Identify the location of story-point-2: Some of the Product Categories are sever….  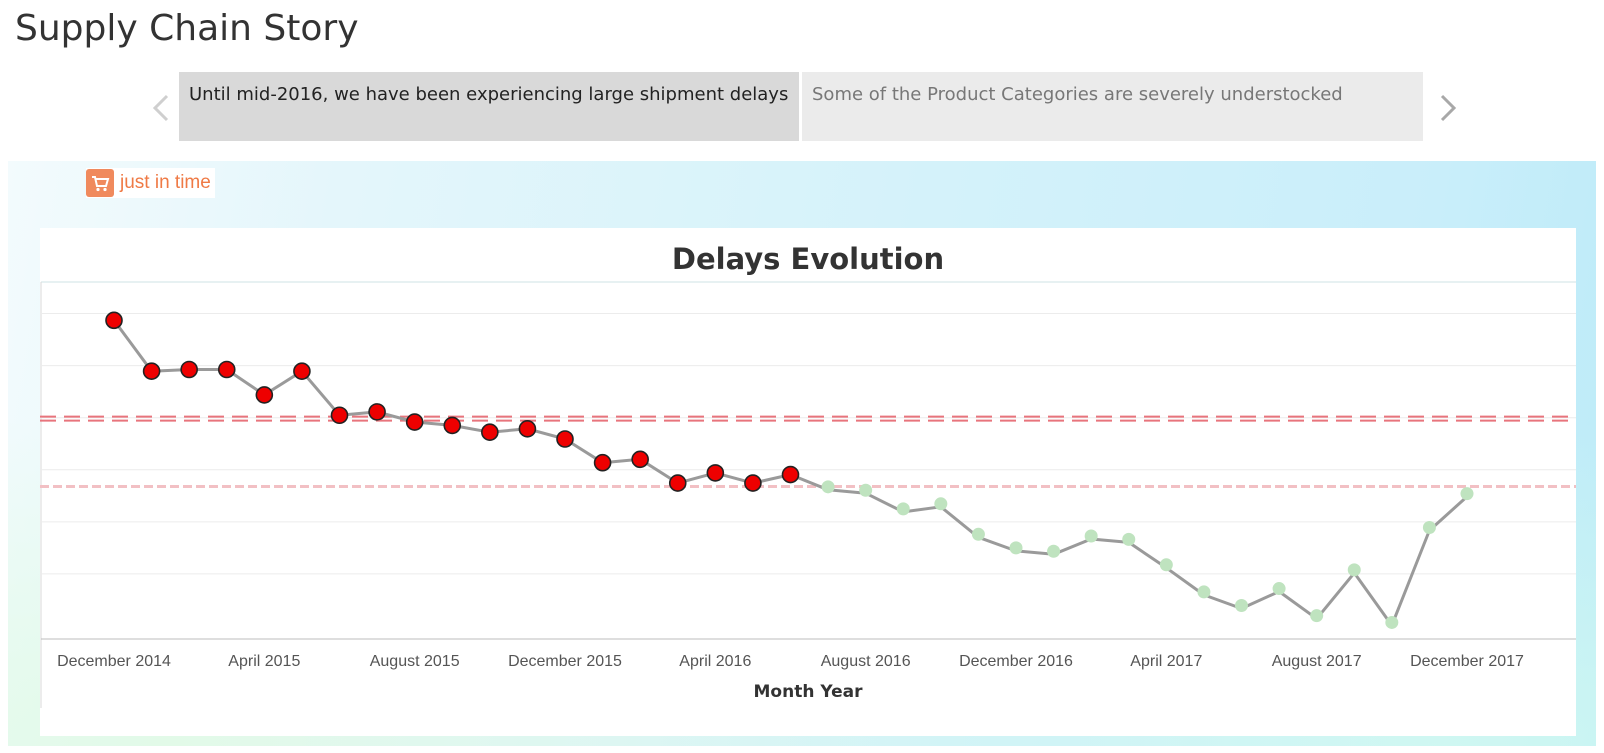
(1112, 106).